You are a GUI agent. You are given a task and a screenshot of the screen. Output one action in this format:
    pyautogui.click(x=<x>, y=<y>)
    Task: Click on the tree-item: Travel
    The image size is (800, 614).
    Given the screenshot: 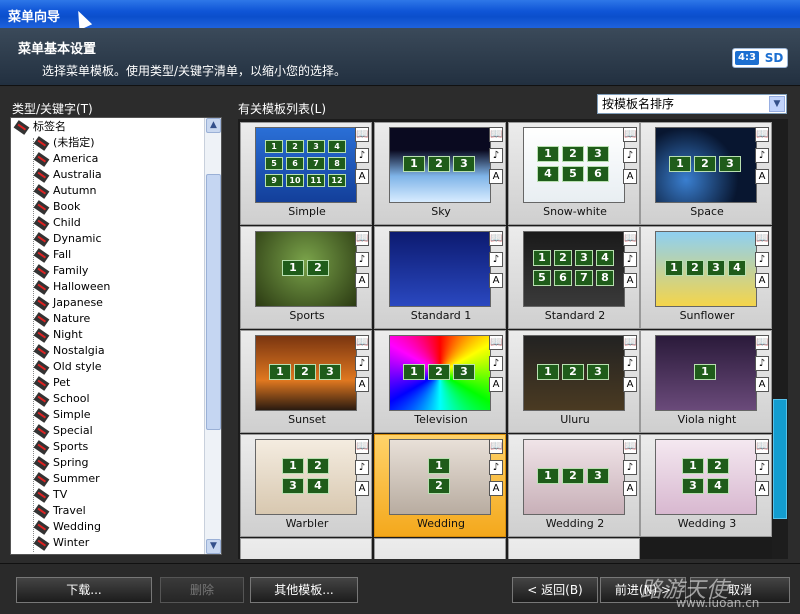 What is the action you would take?
    pyautogui.click(x=59, y=511)
    